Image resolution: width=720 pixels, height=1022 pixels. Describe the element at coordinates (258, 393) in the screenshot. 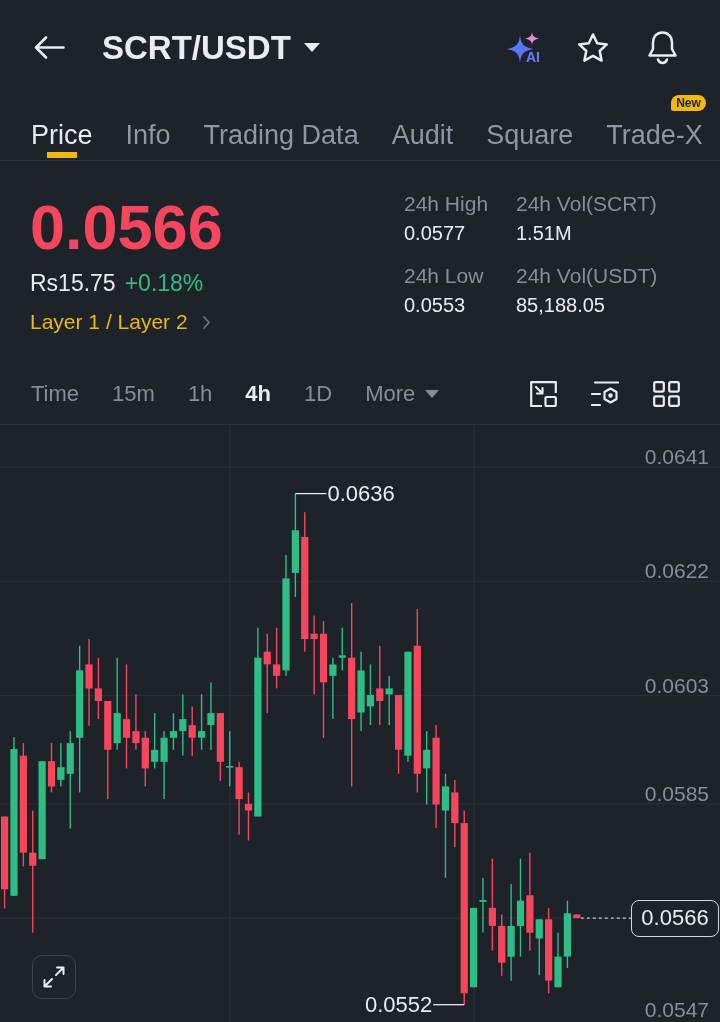

I see `interval-option: 4h` at that location.